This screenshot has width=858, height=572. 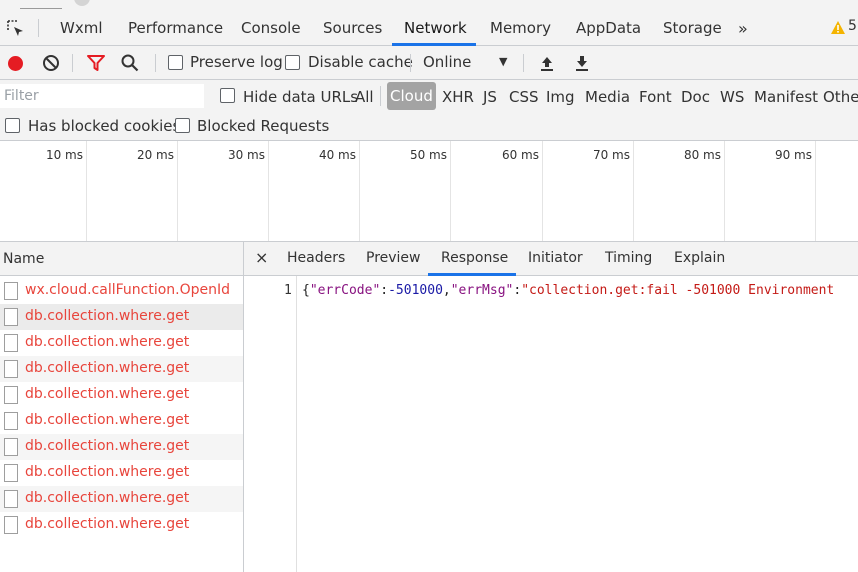 I want to click on toolbar-separator, so click(x=155, y=63).